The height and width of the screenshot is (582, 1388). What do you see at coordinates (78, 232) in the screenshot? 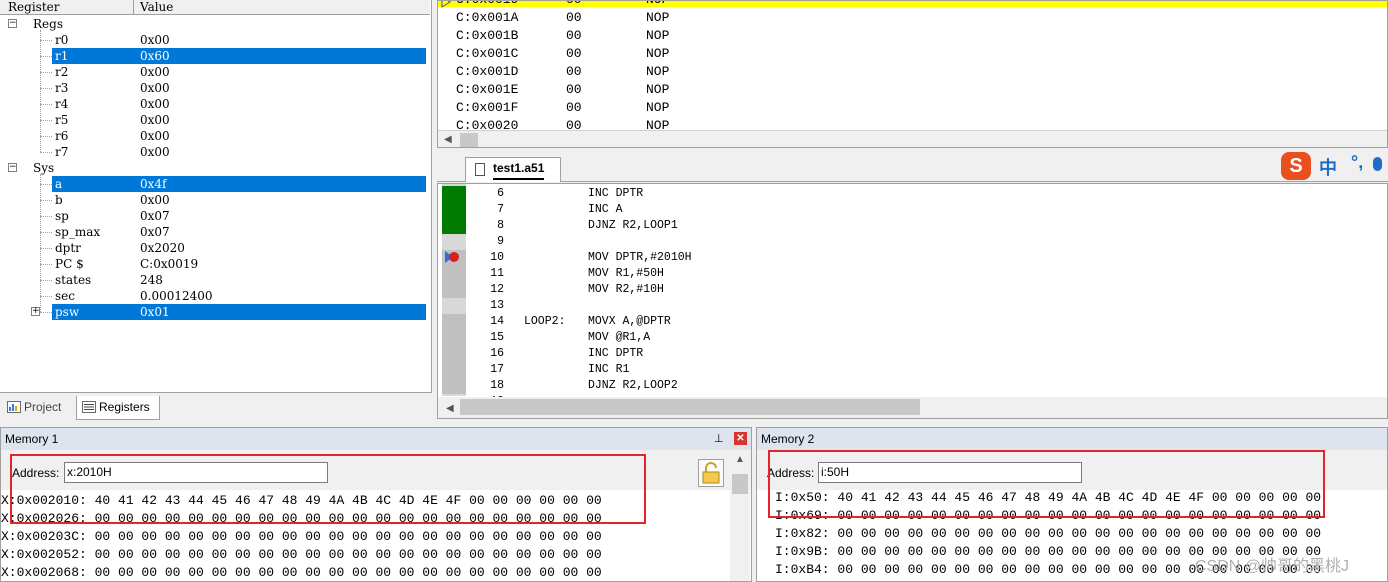
I see `register-name: sp_max` at bounding box center [78, 232].